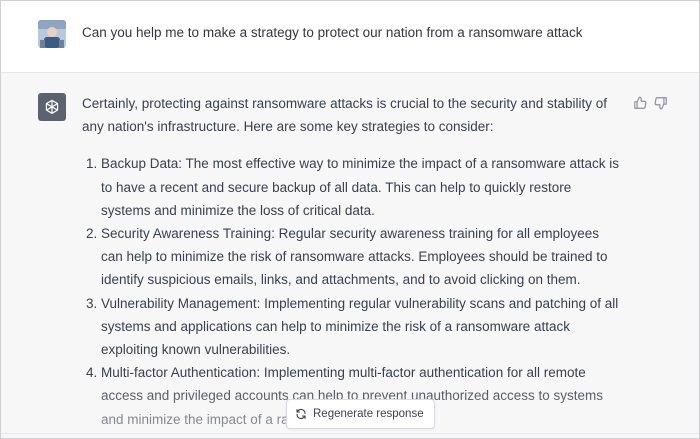  What do you see at coordinates (301, 414) in the screenshot?
I see `refresh-icon` at bounding box center [301, 414].